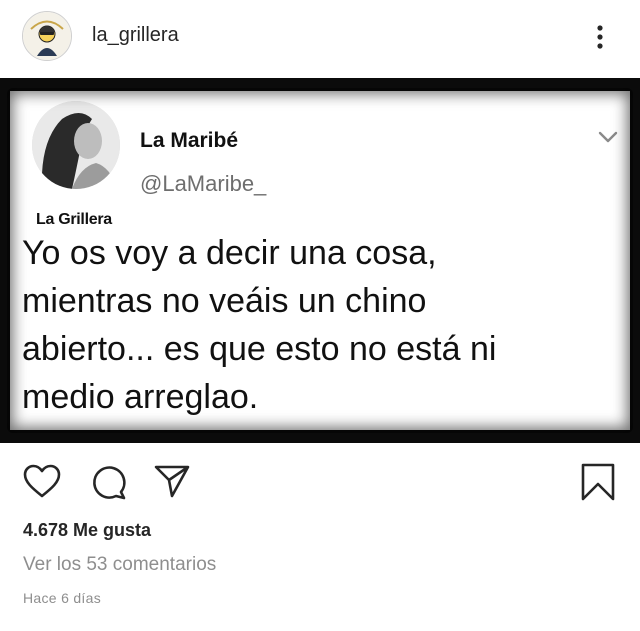  Describe the element at coordinates (608, 137) in the screenshot. I see `chevron-down-icon` at that location.